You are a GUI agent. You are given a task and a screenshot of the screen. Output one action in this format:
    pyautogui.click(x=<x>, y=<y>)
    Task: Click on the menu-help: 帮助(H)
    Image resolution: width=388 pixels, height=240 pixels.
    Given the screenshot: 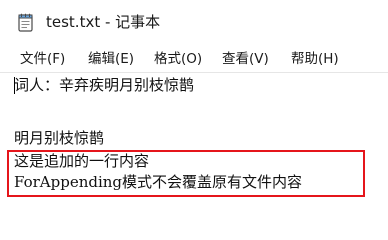 What is the action you would take?
    pyautogui.click(x=315, y=59)
    